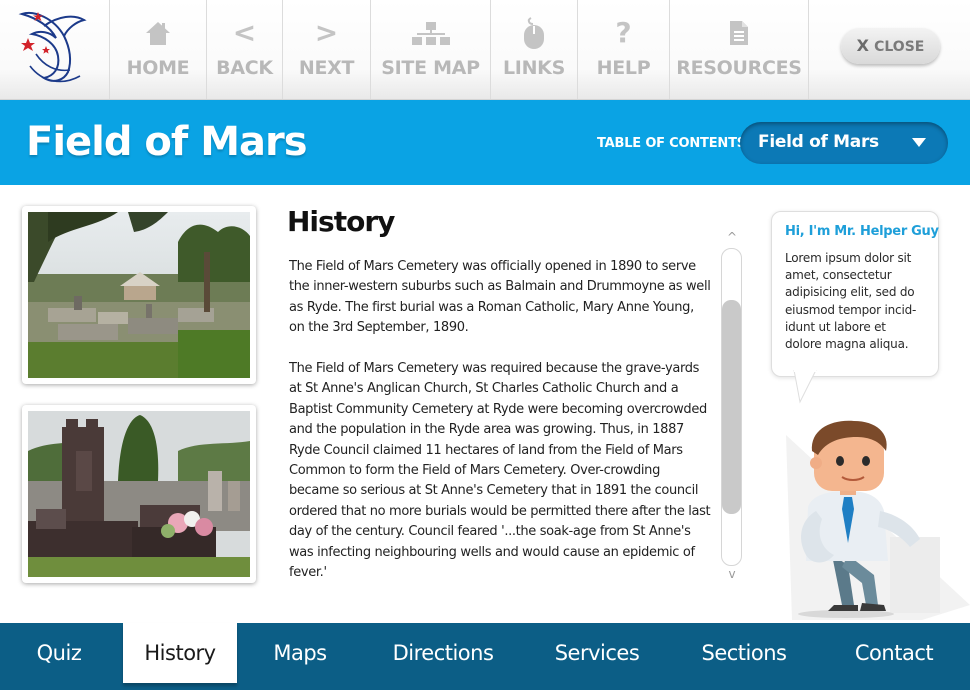 The height and width of the screenshot is (690, 970). What do you see at coordinates (52, 47) in the screenshot?
I see `bird-logo-icon` at bounding box center [52, 47].